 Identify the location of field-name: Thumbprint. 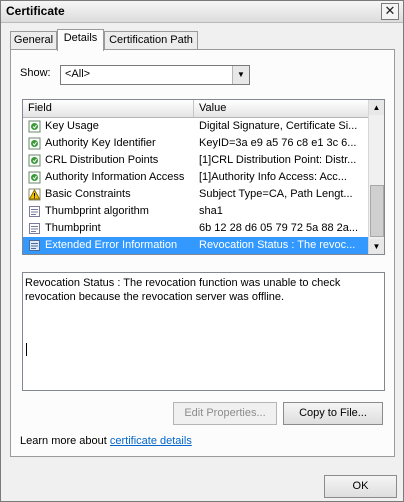
(73, 228).